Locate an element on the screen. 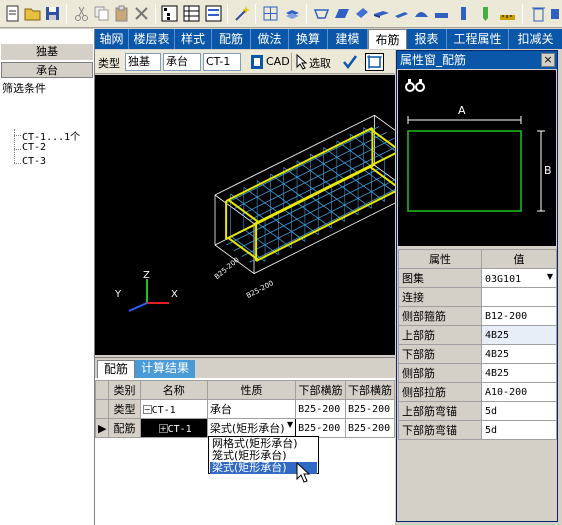 Image resolution: width=562 pixels, height=525 pixels. tab-calc-result: 计算结果 is located at coordinates (165, 369).